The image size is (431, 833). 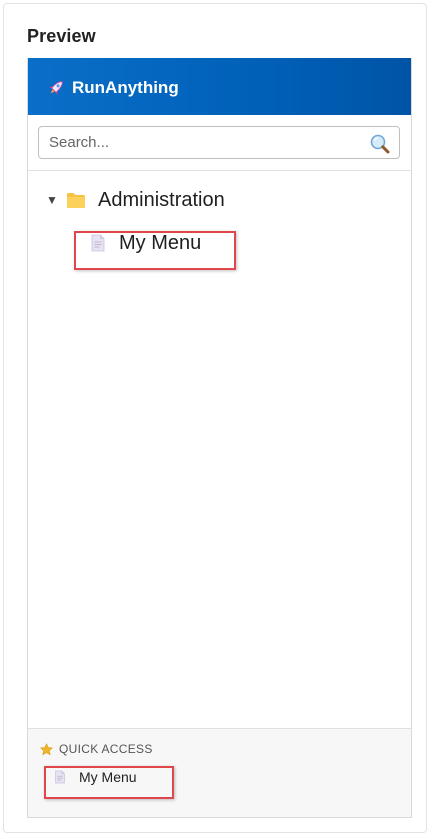 I want to click on search-icon, so click(x=380, y=144).